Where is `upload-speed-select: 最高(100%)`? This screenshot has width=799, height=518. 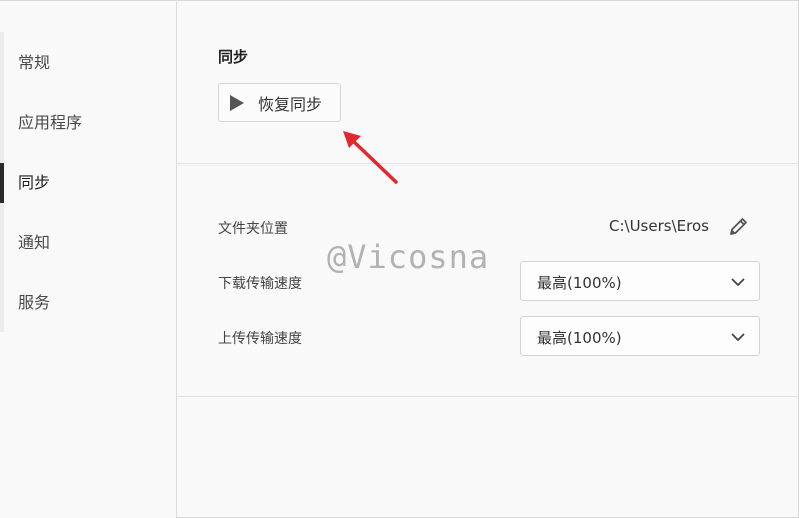 upload-speed-select: 最高(100%) is located at coordinates (640, 336).